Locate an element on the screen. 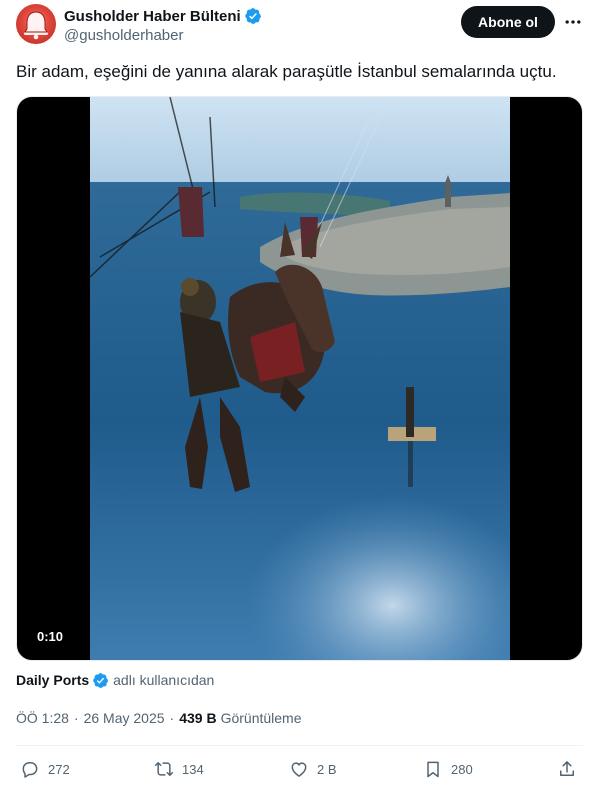 This screenshot has height=790, width=599. tweet-date: 26 May 2025 is located at coordinates (124, 718).